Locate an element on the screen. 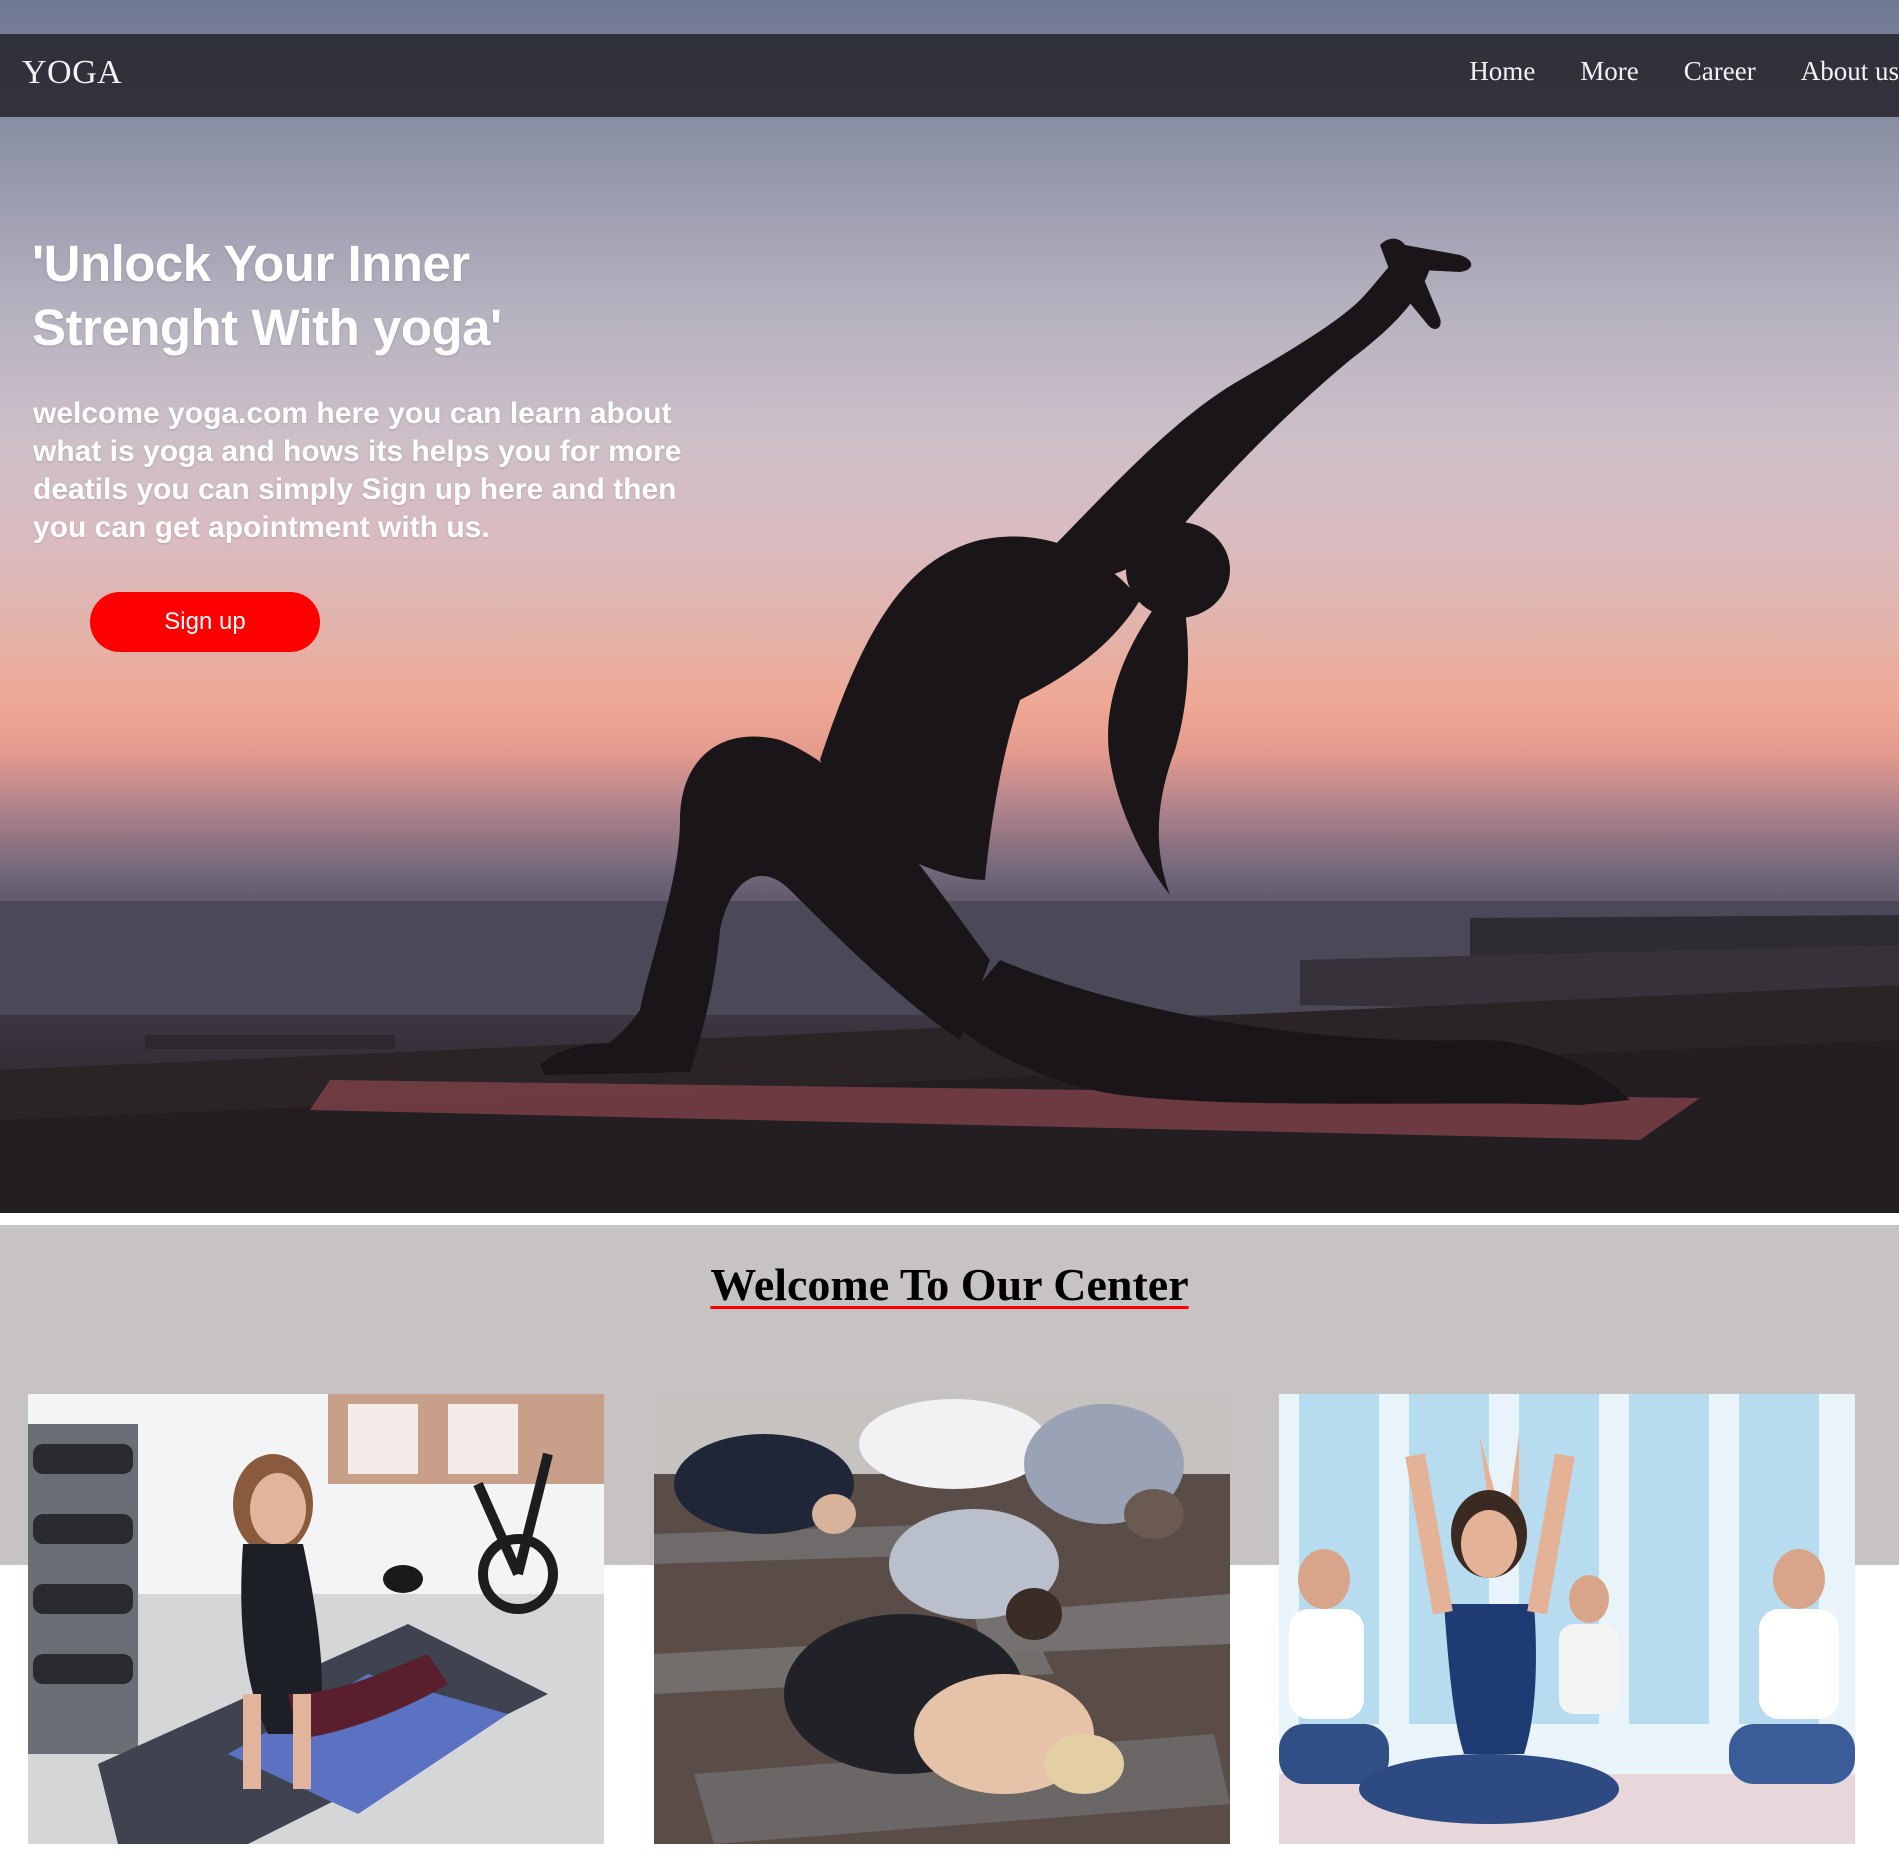  hero-description-line: you can get apointment with us. is located at coordinates (261, 527).